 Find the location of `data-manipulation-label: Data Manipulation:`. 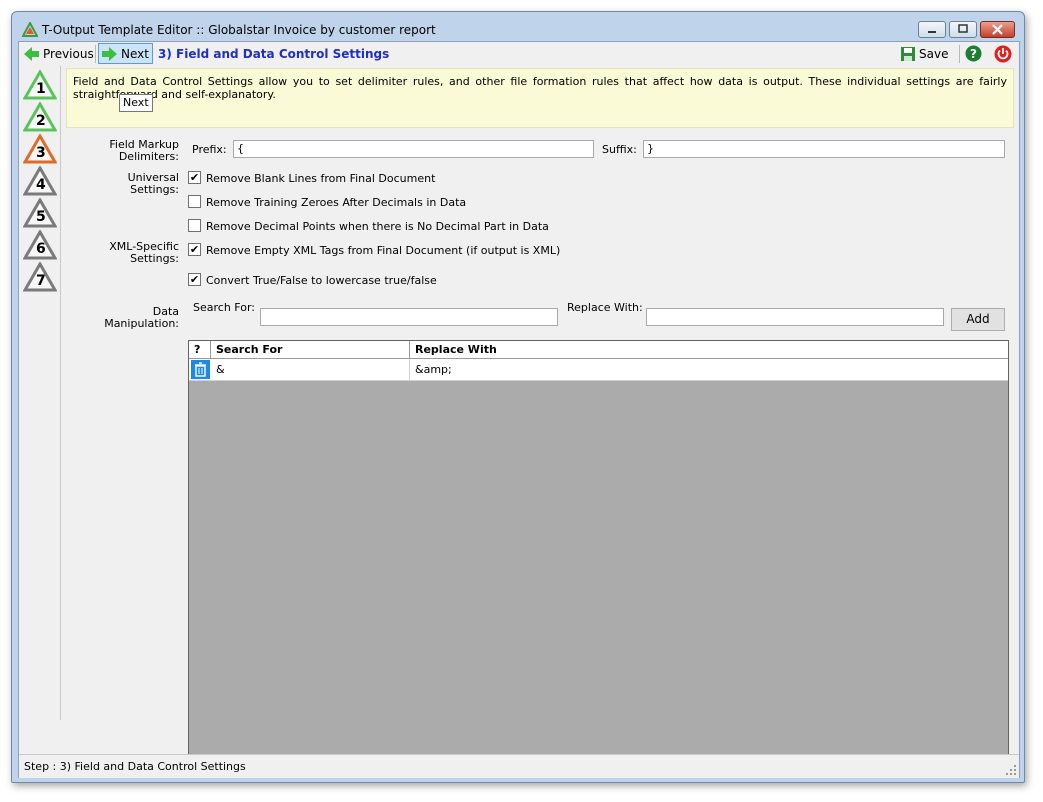

data-manipulation-label: Data Manipulation: is located at coordinates (141, 317).